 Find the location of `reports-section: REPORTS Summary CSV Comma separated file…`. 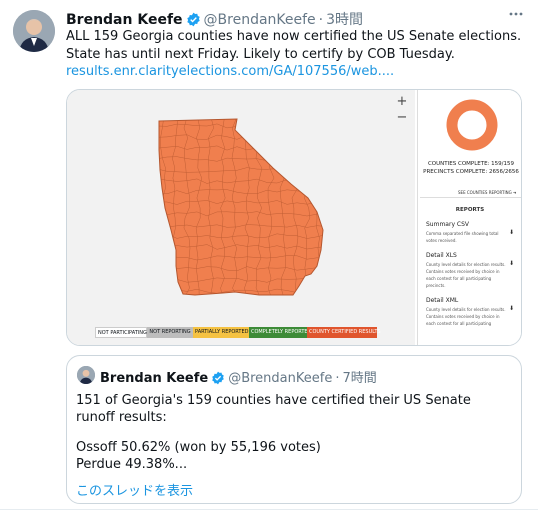

reports-section: REPORTS Summary CSV Comma separated file… is located at coordinates (470, 274).